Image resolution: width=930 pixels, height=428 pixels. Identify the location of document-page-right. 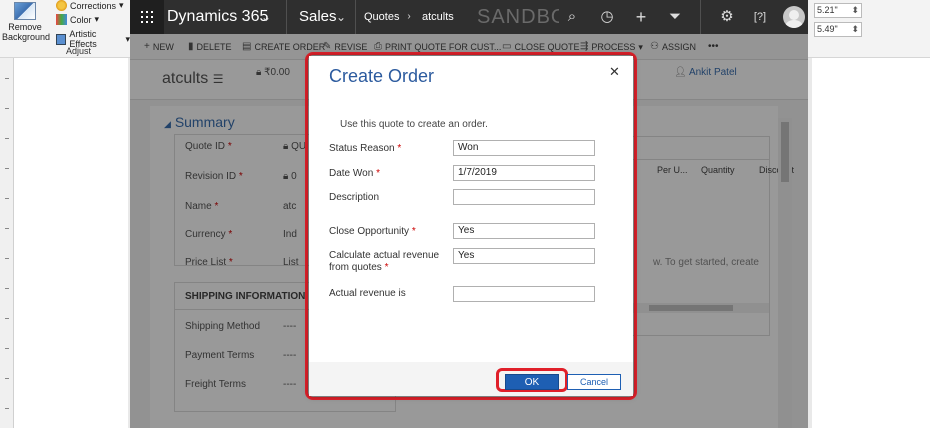
(871, 243).